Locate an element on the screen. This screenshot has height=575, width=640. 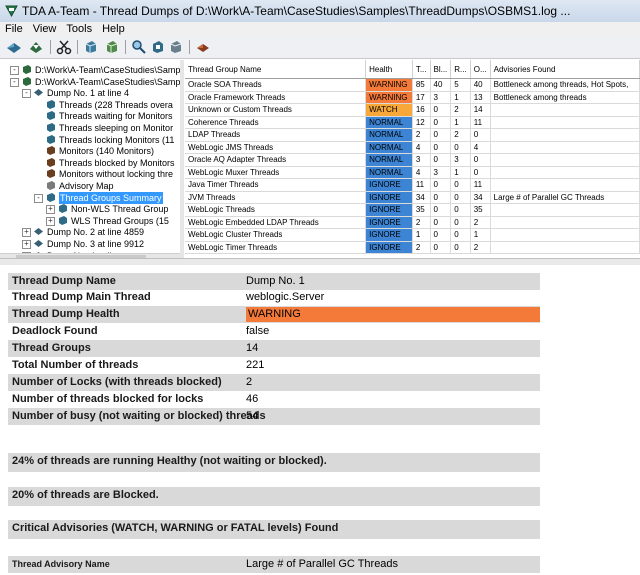
group-name-cell: WebLogic Threads is located at coordinates (276, 210).